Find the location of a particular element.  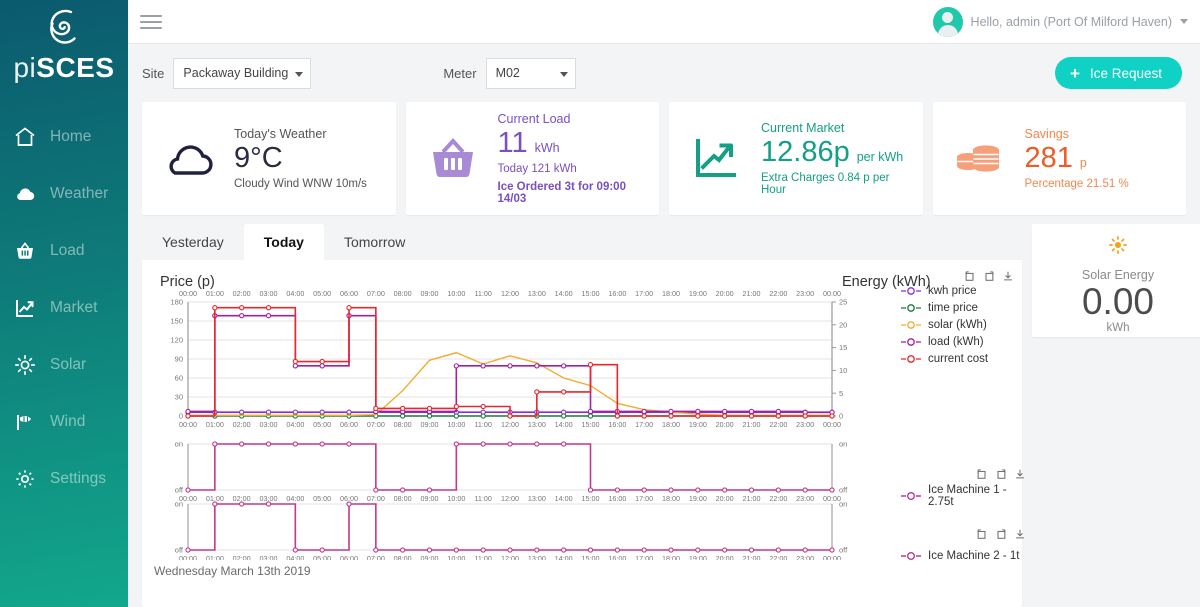

ice1-yticks: on onoff off is located at coordinates (511, 467).